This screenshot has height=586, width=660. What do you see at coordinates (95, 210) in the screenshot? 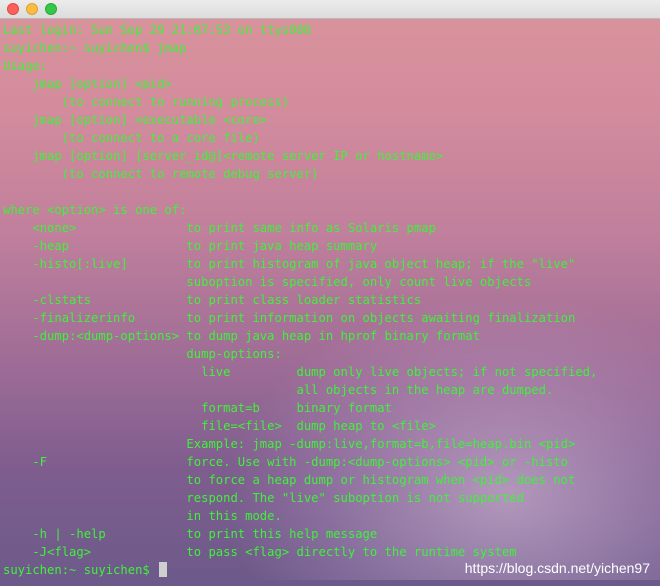
I see `terminal-line: where <option> is one of:` at bounding box center [95, 210].